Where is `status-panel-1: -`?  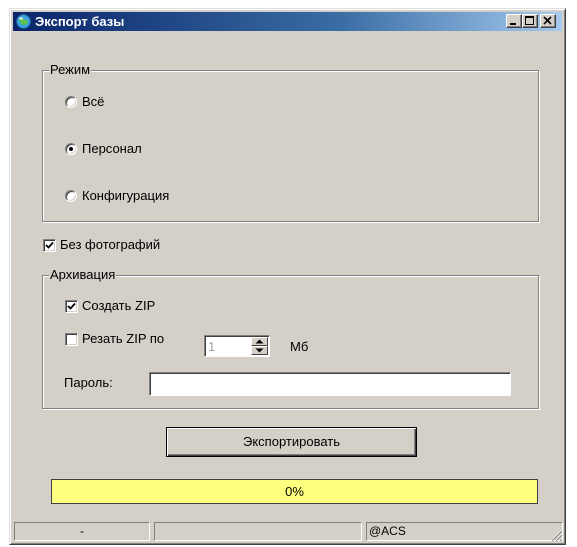
status-panel-1: - is located at coordinates (82, 531).